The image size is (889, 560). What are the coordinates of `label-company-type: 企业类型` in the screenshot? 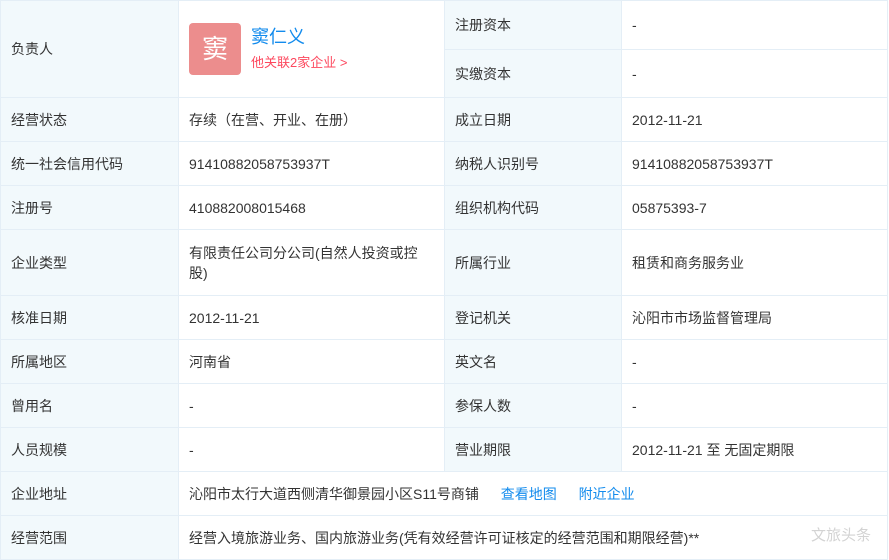 It's located at (89, 262).